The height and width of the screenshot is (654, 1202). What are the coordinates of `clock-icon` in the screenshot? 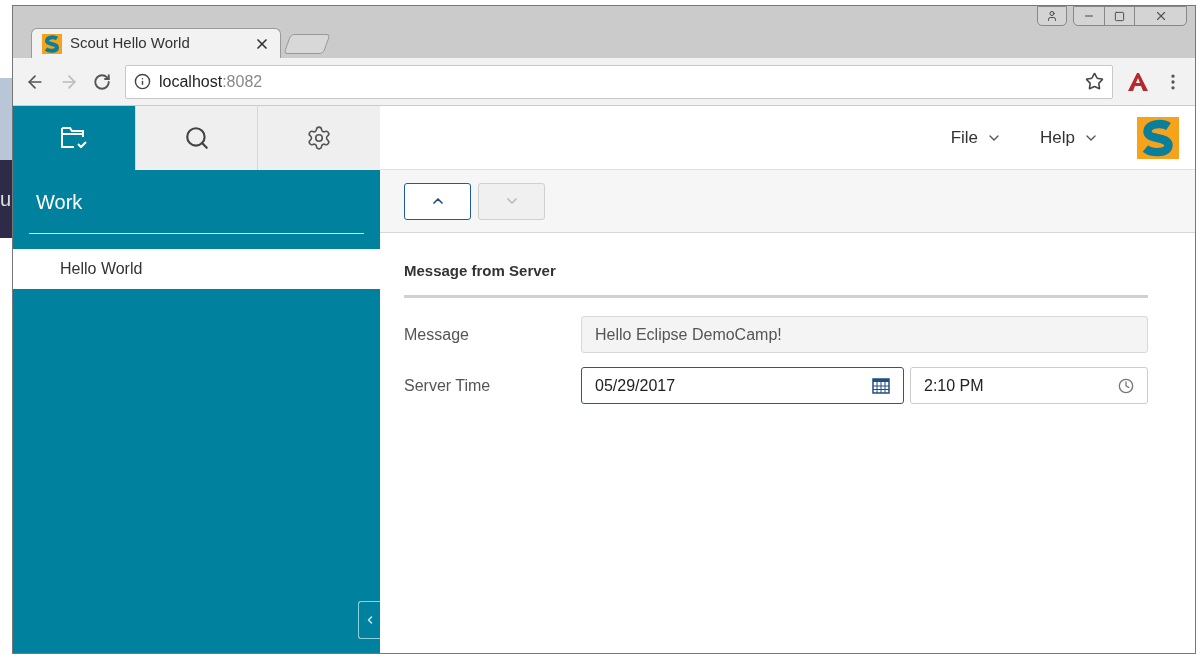 It's located at (1126, 385).